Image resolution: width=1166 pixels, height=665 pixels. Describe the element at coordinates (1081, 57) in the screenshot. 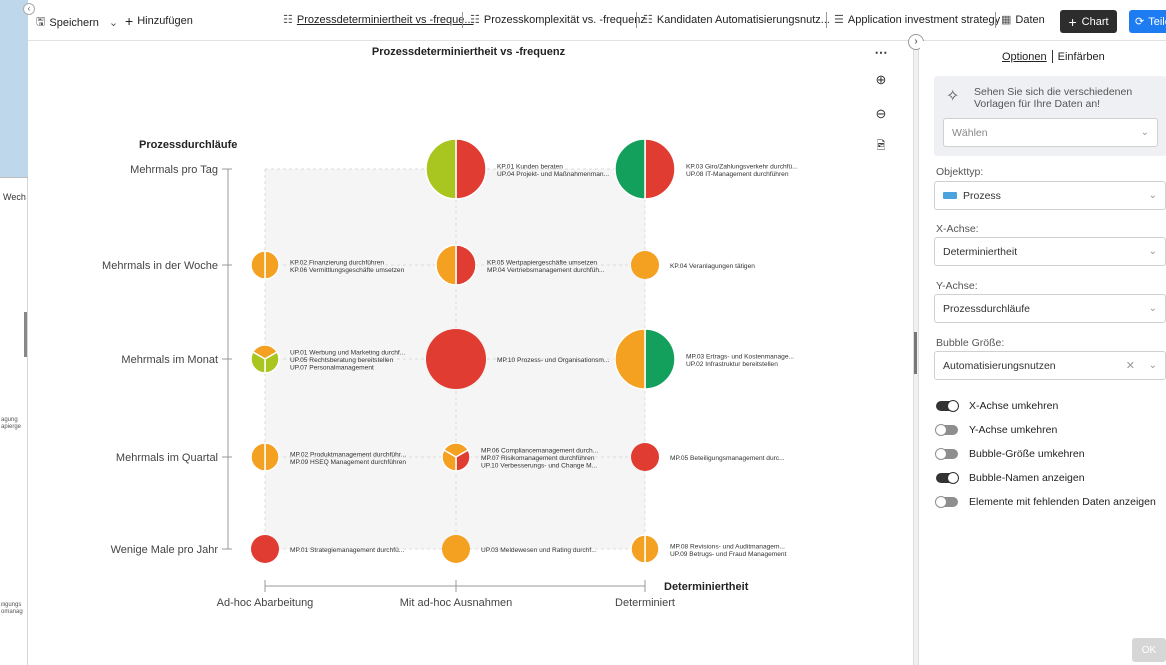

I see `tab-color: Einfärben` at that location.